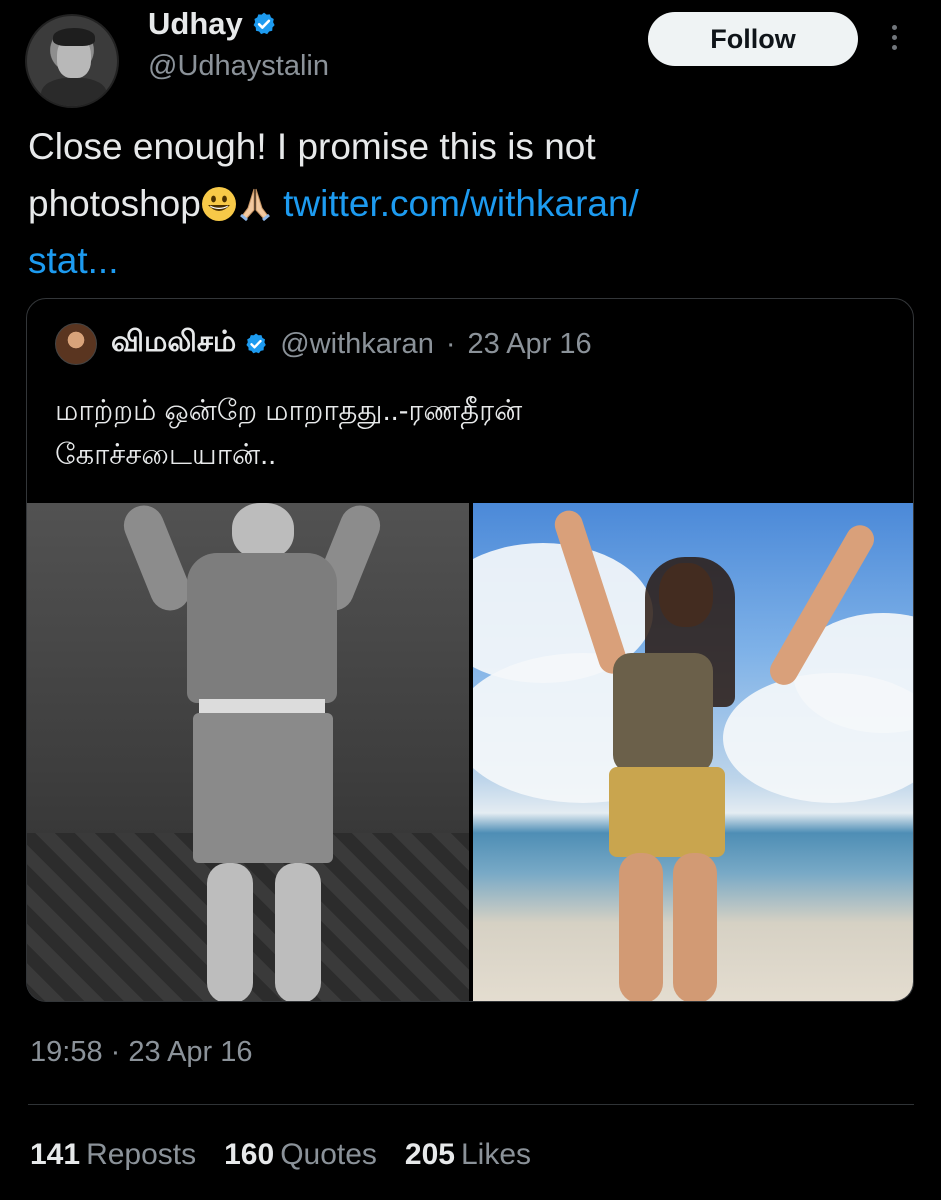  Describe the element at coordinates (429, 1154) in the screenshot. I see `likes-count: 205` at that location.